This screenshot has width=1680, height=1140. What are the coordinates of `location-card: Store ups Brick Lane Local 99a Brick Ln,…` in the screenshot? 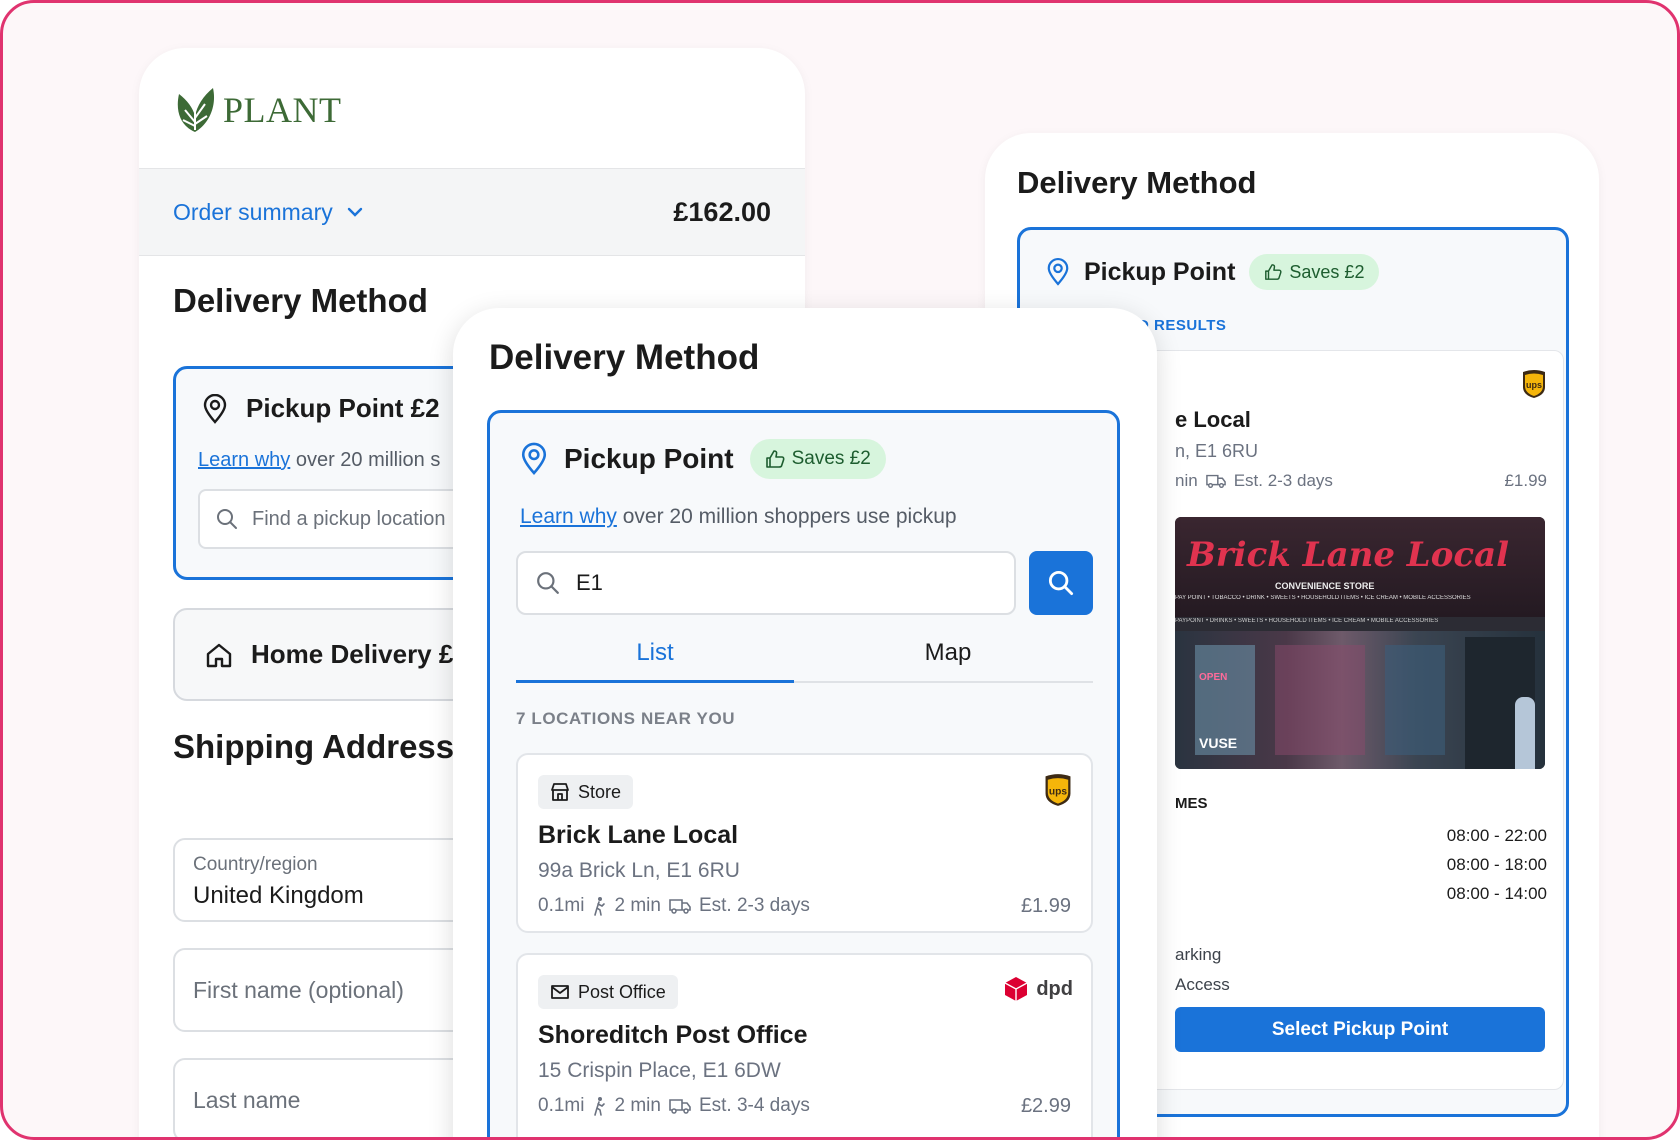 It's located at (804, 843).